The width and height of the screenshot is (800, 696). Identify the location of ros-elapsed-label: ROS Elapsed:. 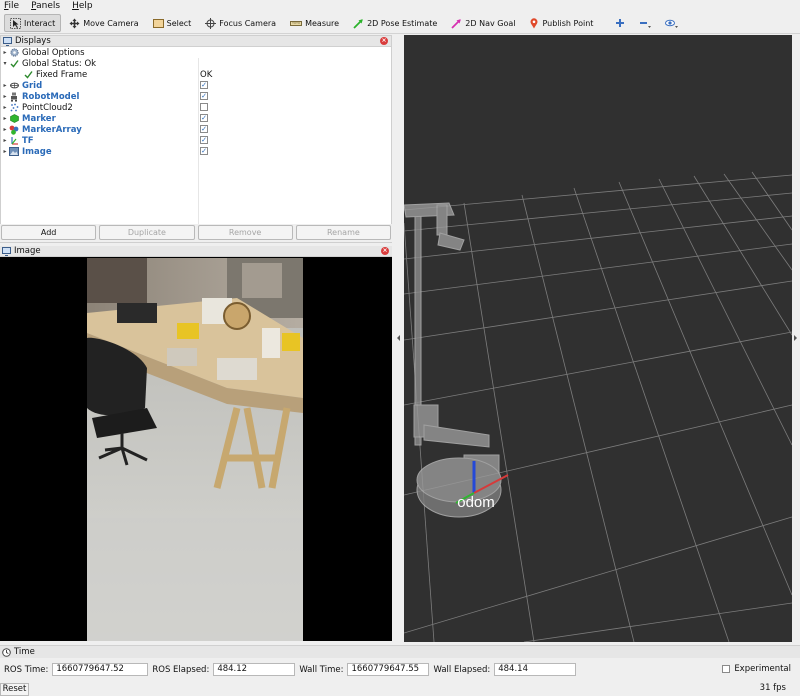
(181, 669).